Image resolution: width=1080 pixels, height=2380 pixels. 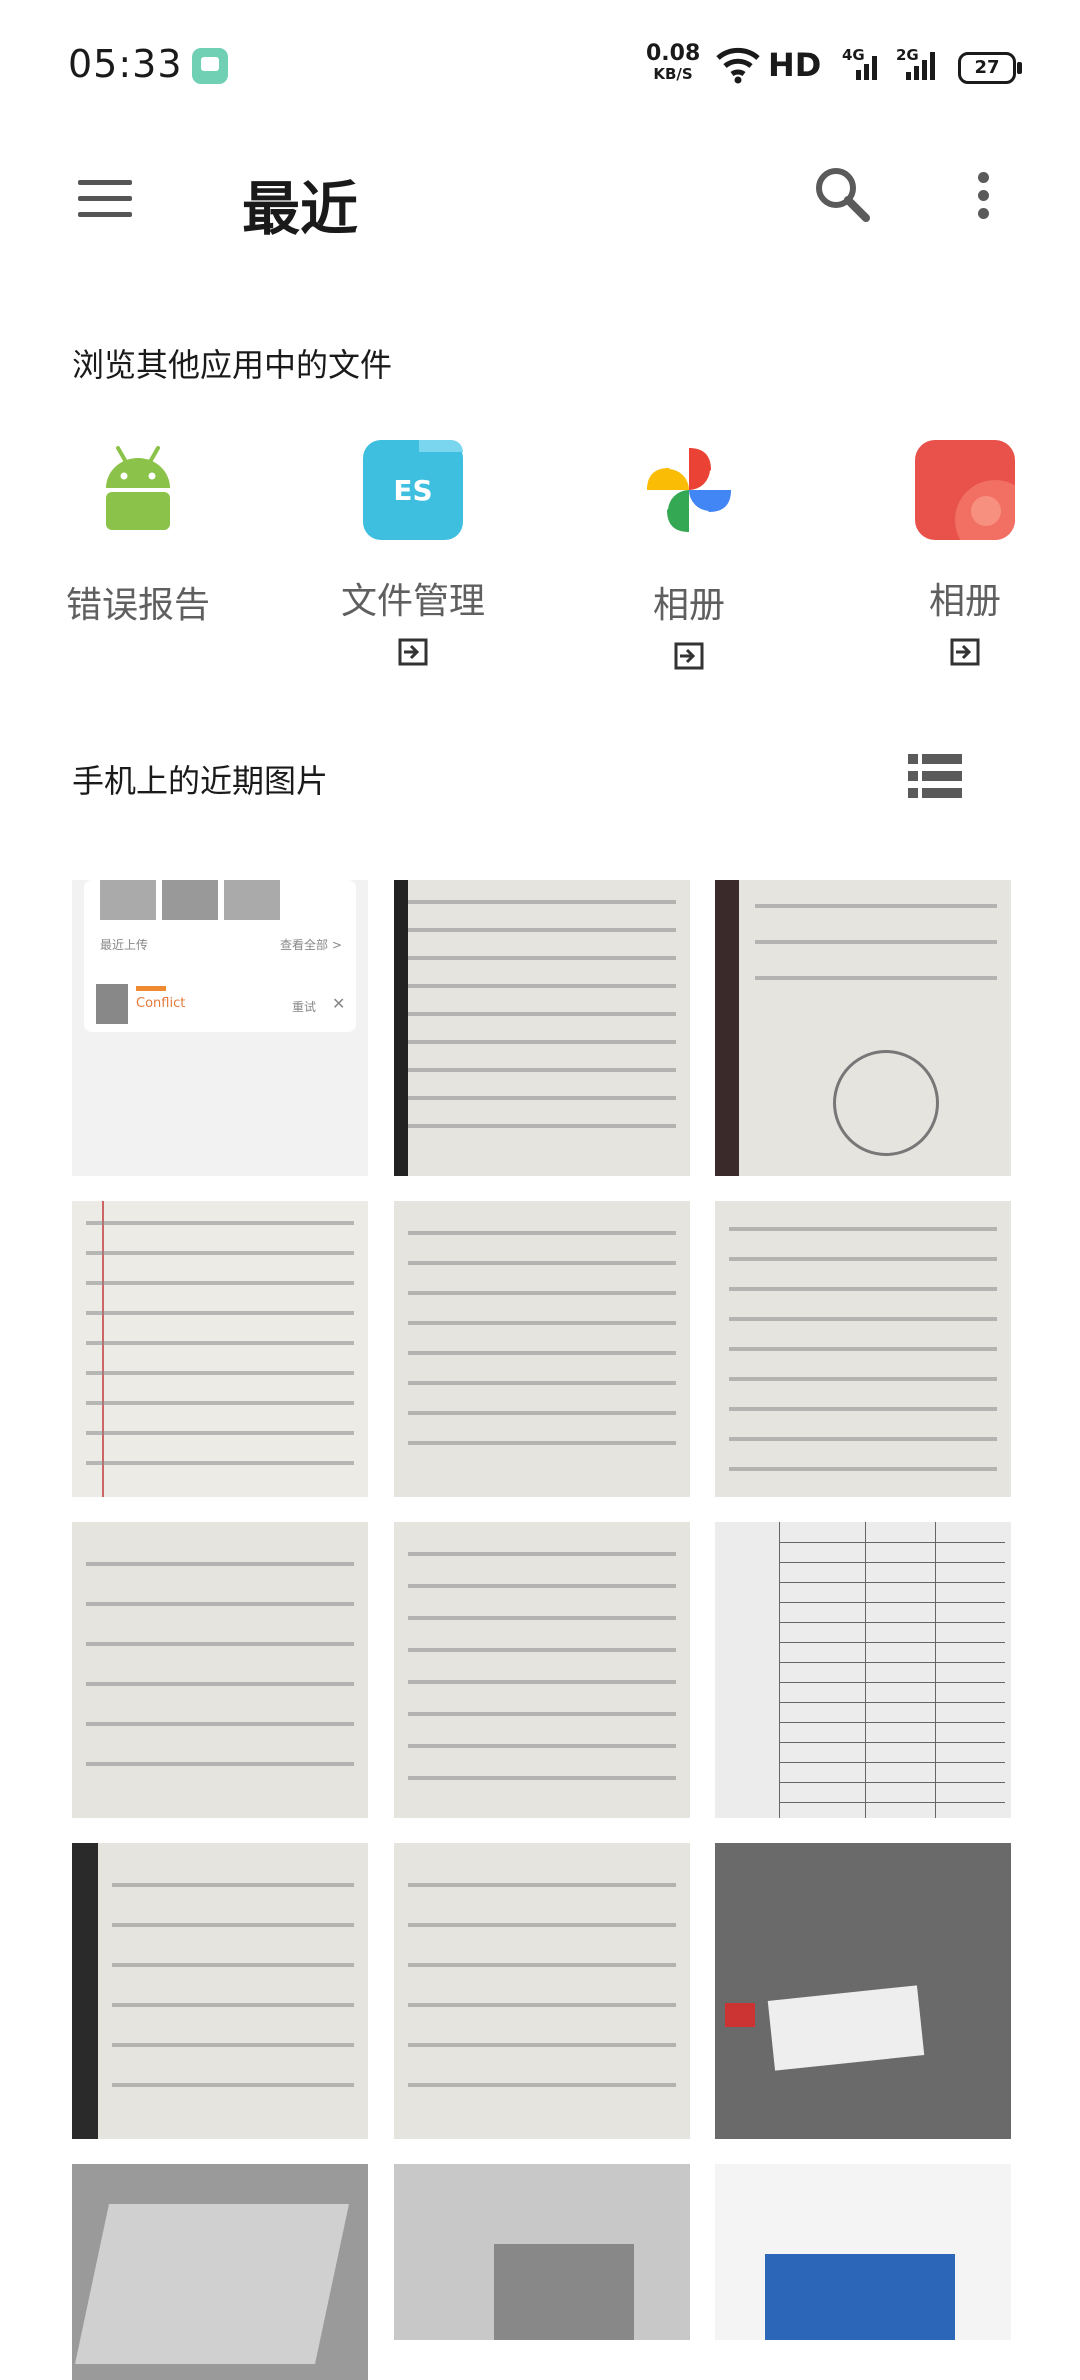 What do you see at coordinates (866, 68) in the screenshot?
I see `cell-signal-icon` at bounding box center [866, 68].